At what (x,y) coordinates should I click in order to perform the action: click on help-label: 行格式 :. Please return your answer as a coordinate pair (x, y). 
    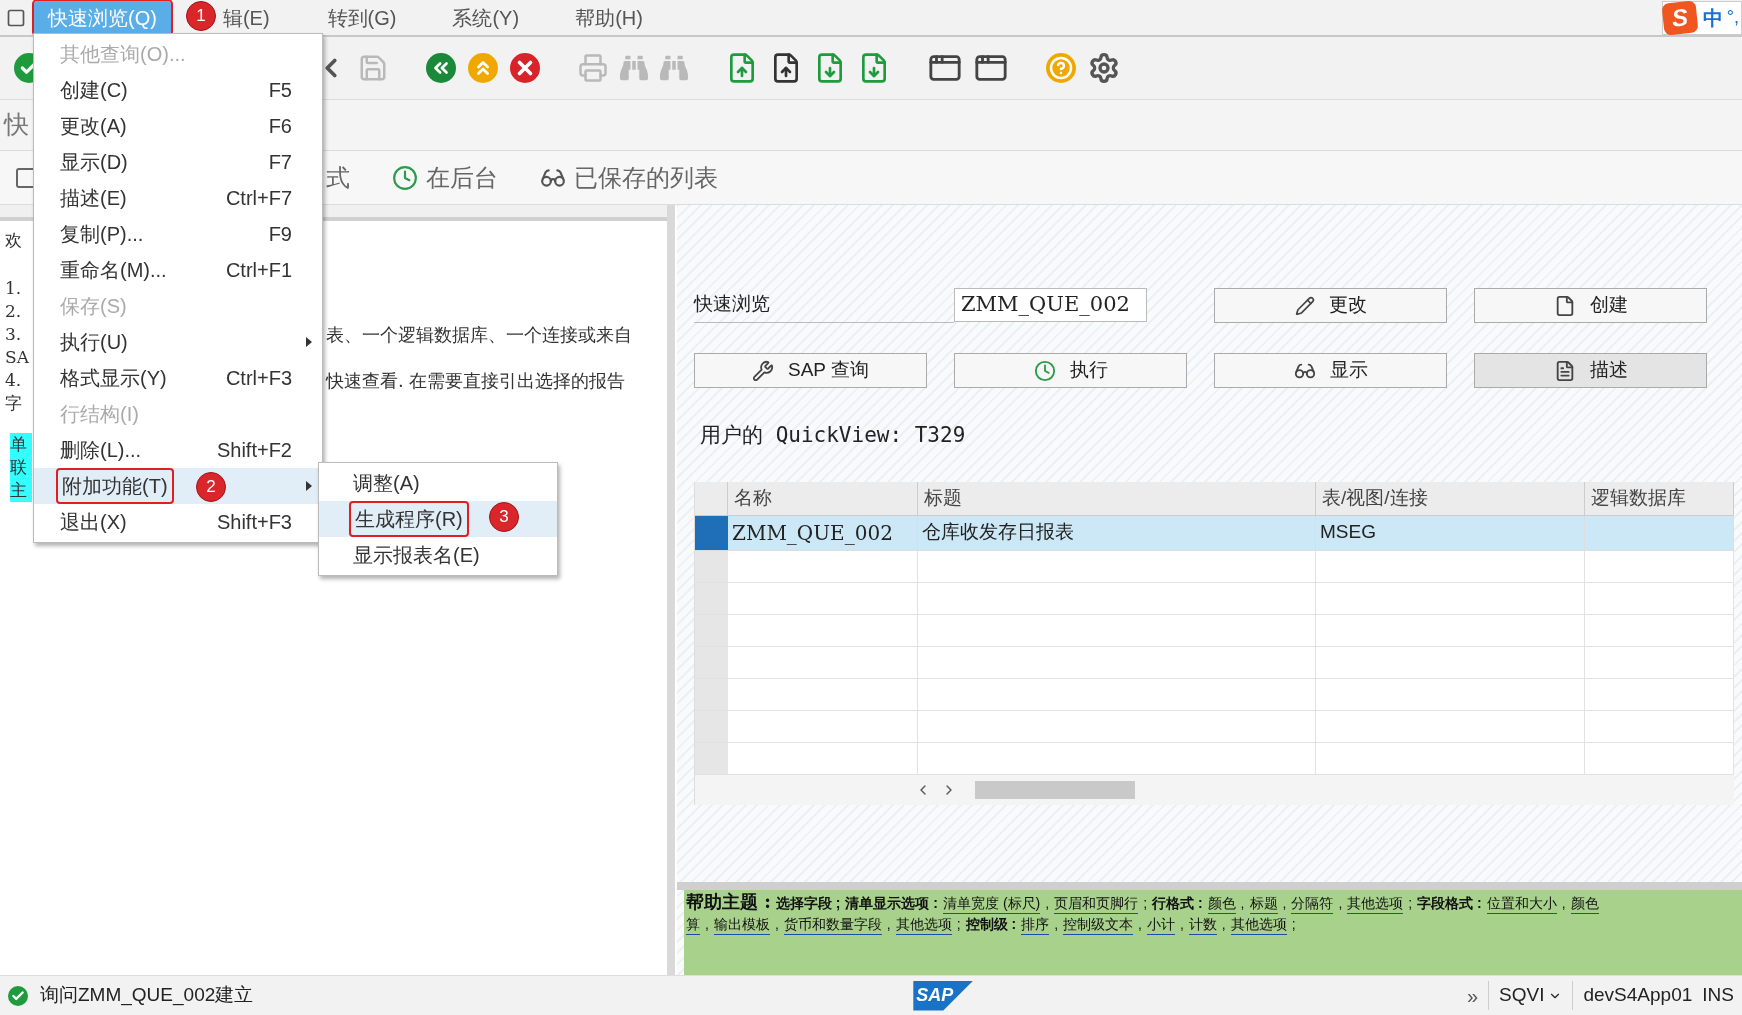
    Looking at the image, I should click on (1177, 903).